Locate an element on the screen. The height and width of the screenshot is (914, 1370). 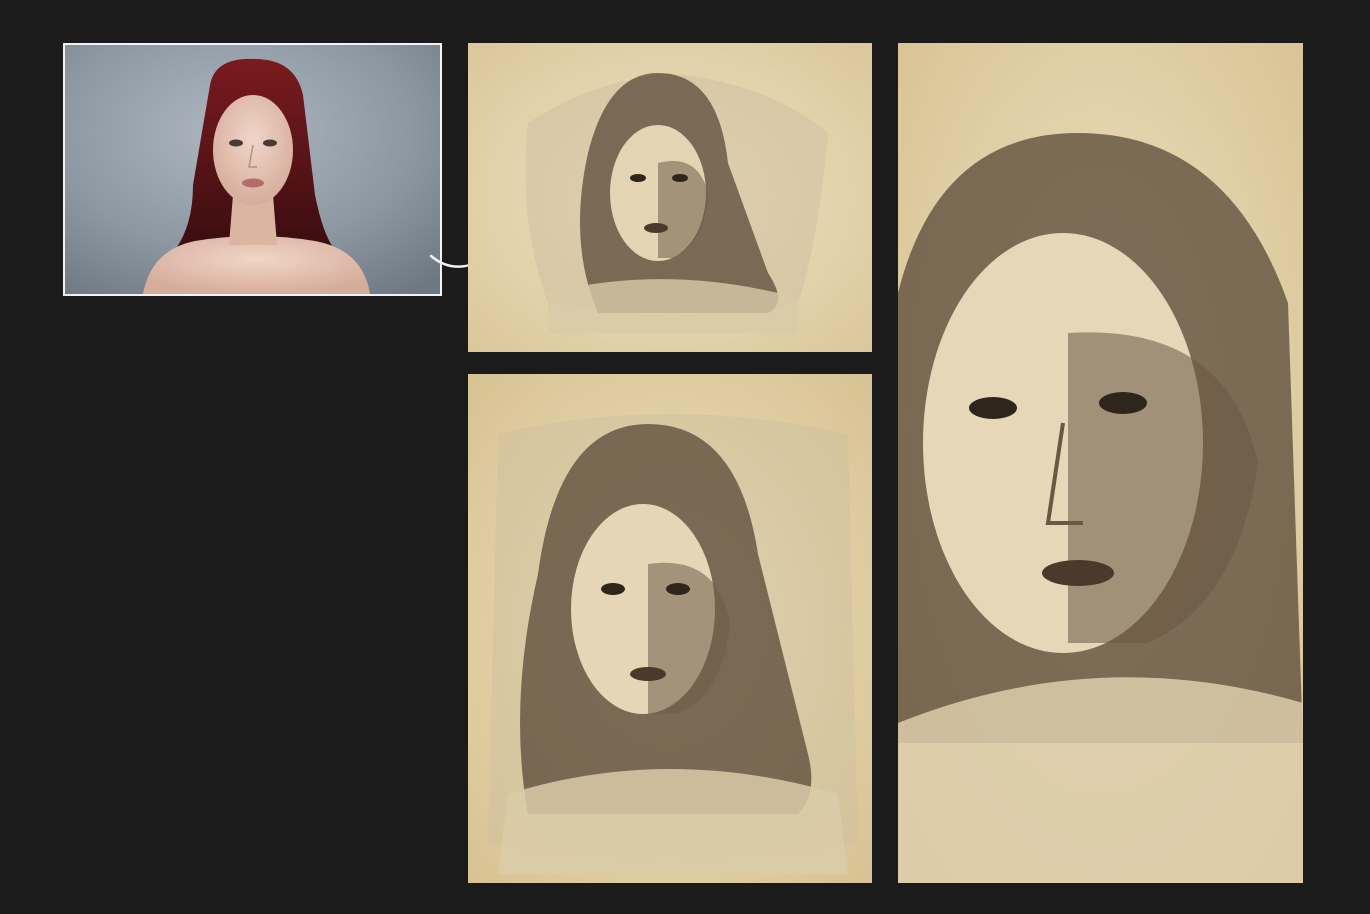
original-photo is located at coordinates (252, 169).